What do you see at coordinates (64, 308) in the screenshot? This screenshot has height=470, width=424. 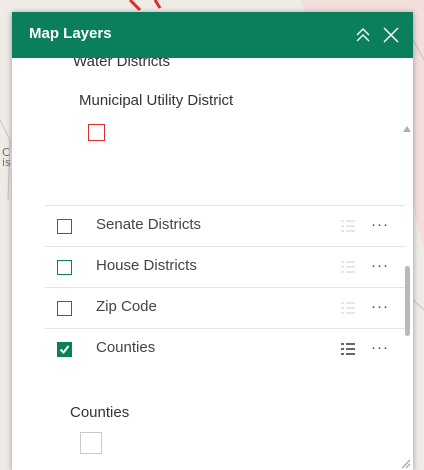 I see `checkbox-zip-code` at bounding box center [64, 308].